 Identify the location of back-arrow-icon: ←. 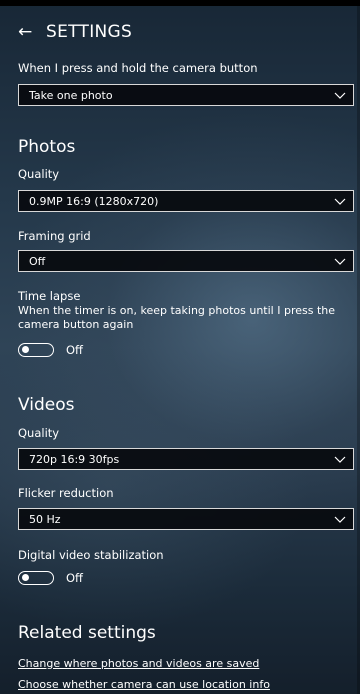
(26, 32).